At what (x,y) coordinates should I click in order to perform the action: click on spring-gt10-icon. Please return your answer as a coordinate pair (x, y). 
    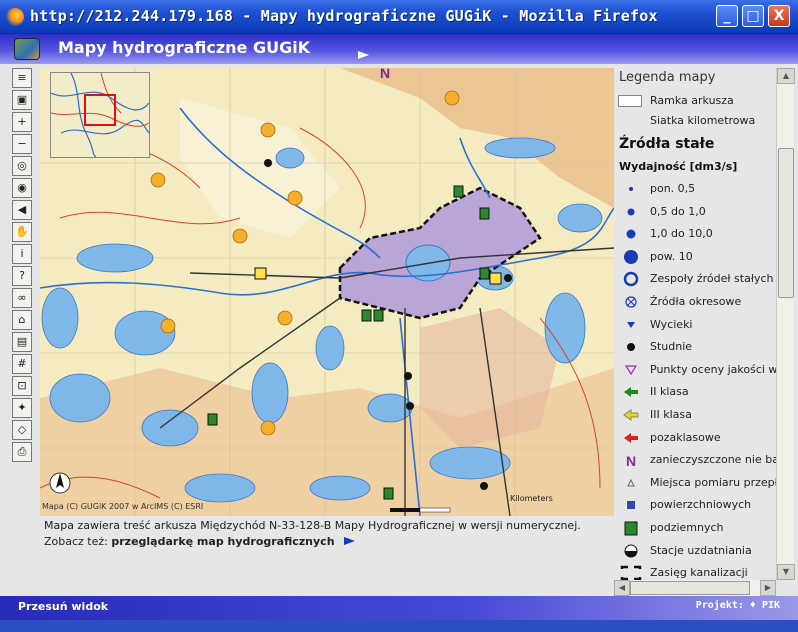
    Looking at the image, I should click on (631, 257).